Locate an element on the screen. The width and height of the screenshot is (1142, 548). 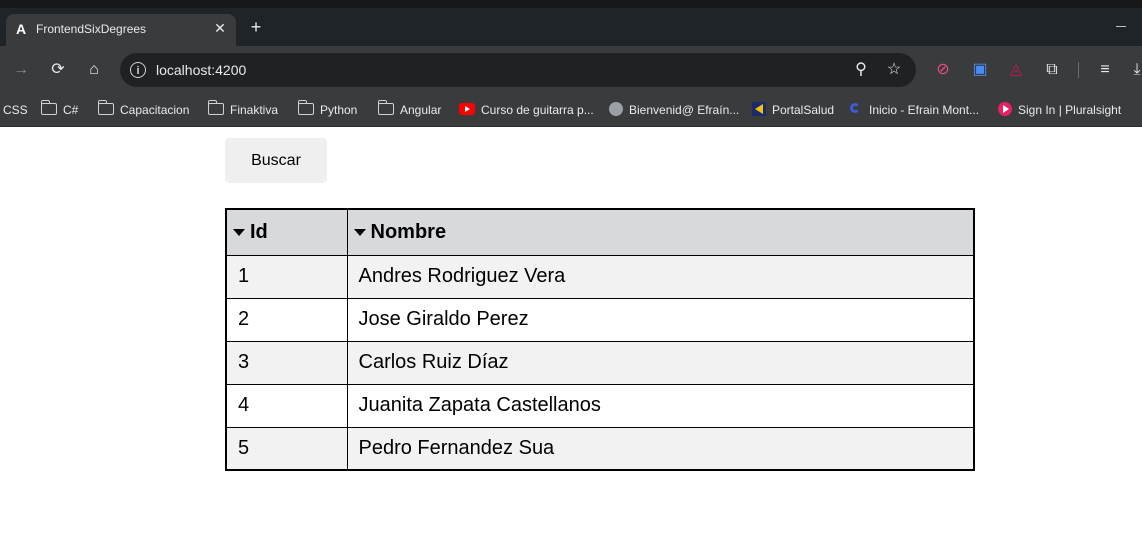
blocker-extension-icon: ⊘ is located at coordinates (943, 70).